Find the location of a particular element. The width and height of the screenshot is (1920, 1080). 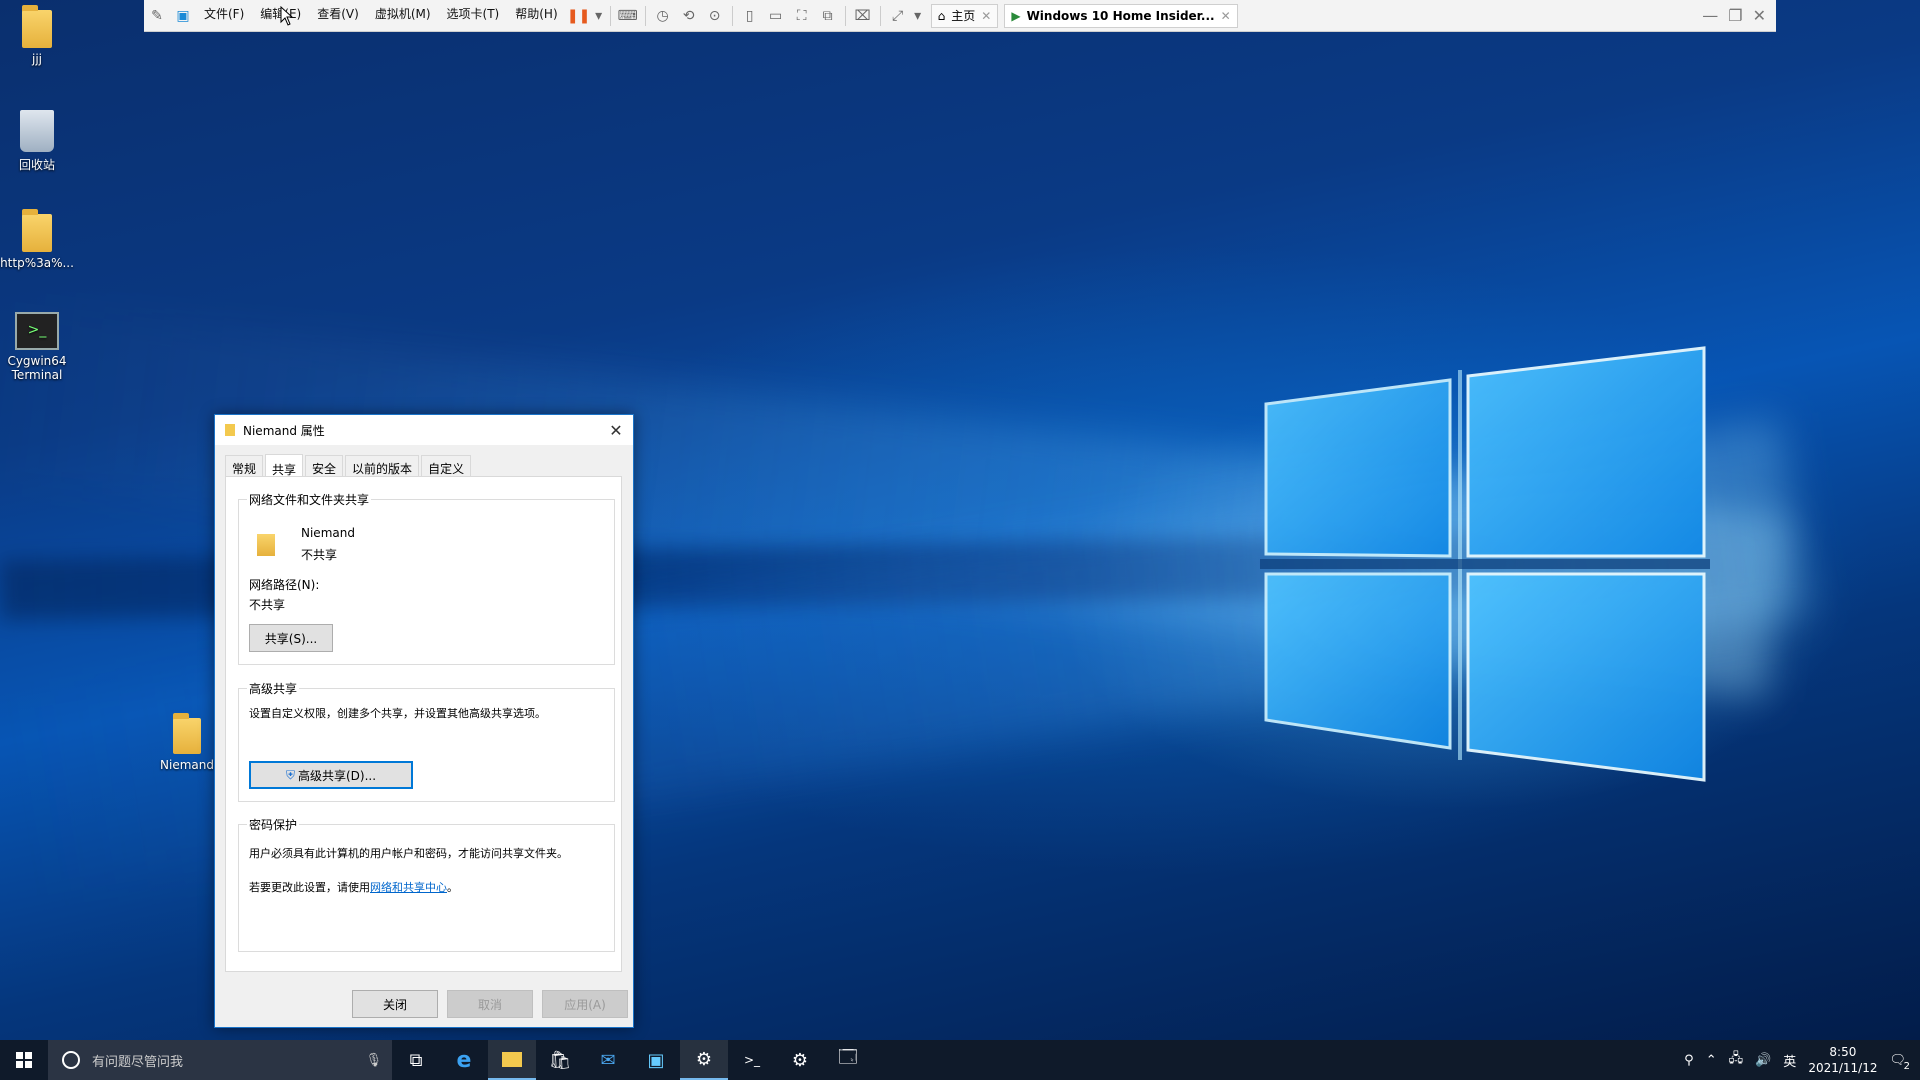

snapshot-icon: ◷ is located at coordinates (663, 16).